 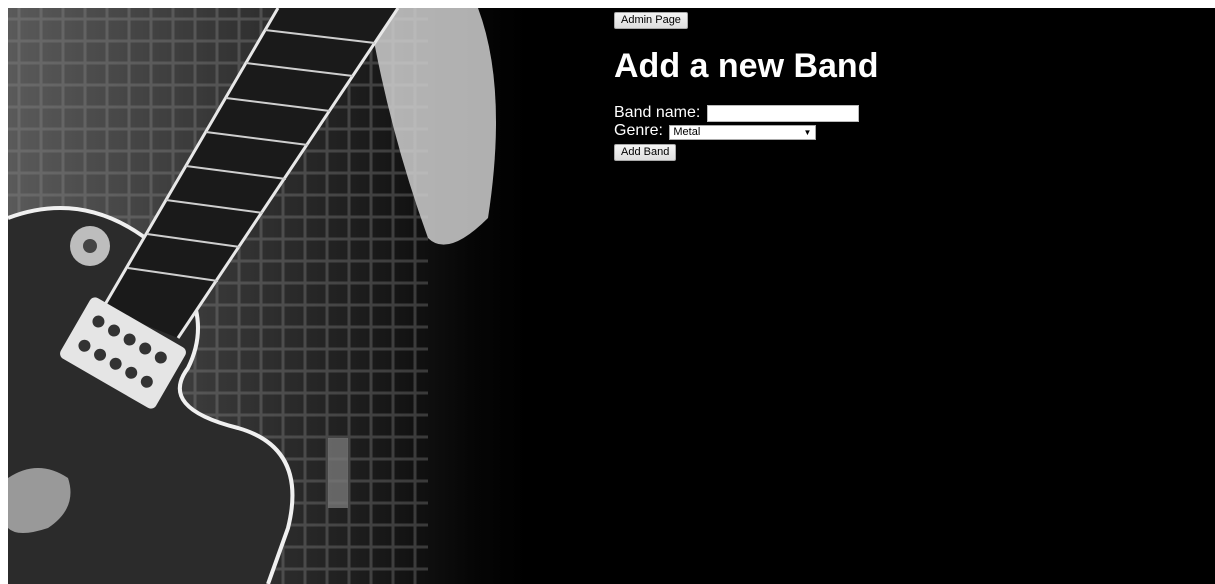 I want to click on genre-label: Genre:, so click(x=638, y=130).